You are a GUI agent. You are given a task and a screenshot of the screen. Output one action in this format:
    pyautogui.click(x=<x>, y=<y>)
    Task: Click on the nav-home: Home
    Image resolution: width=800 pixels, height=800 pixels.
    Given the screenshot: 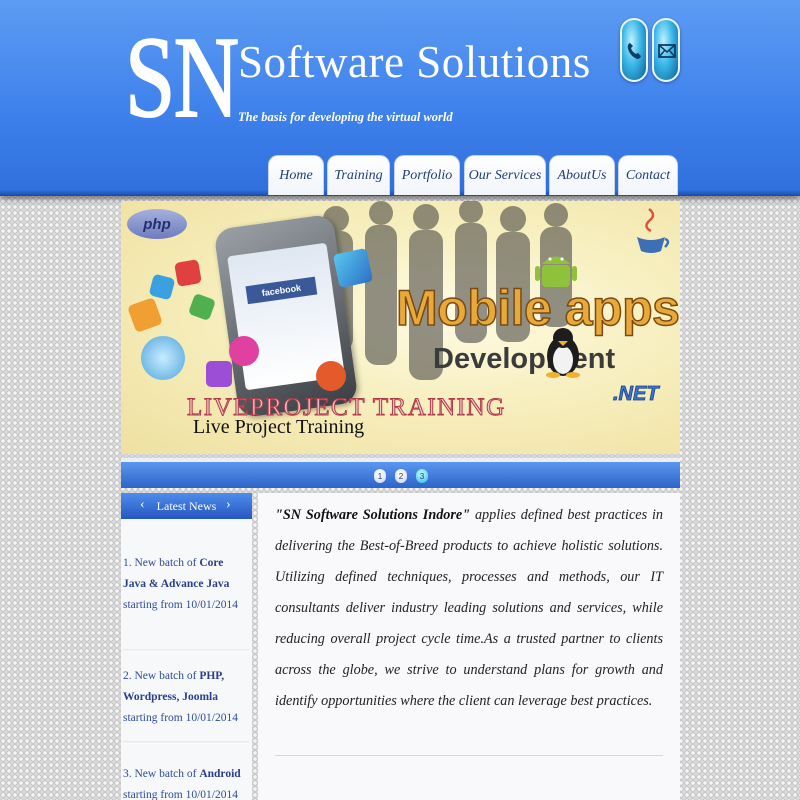 What is the action you would take?
    pyautogui.click(x=296, y=175)
    